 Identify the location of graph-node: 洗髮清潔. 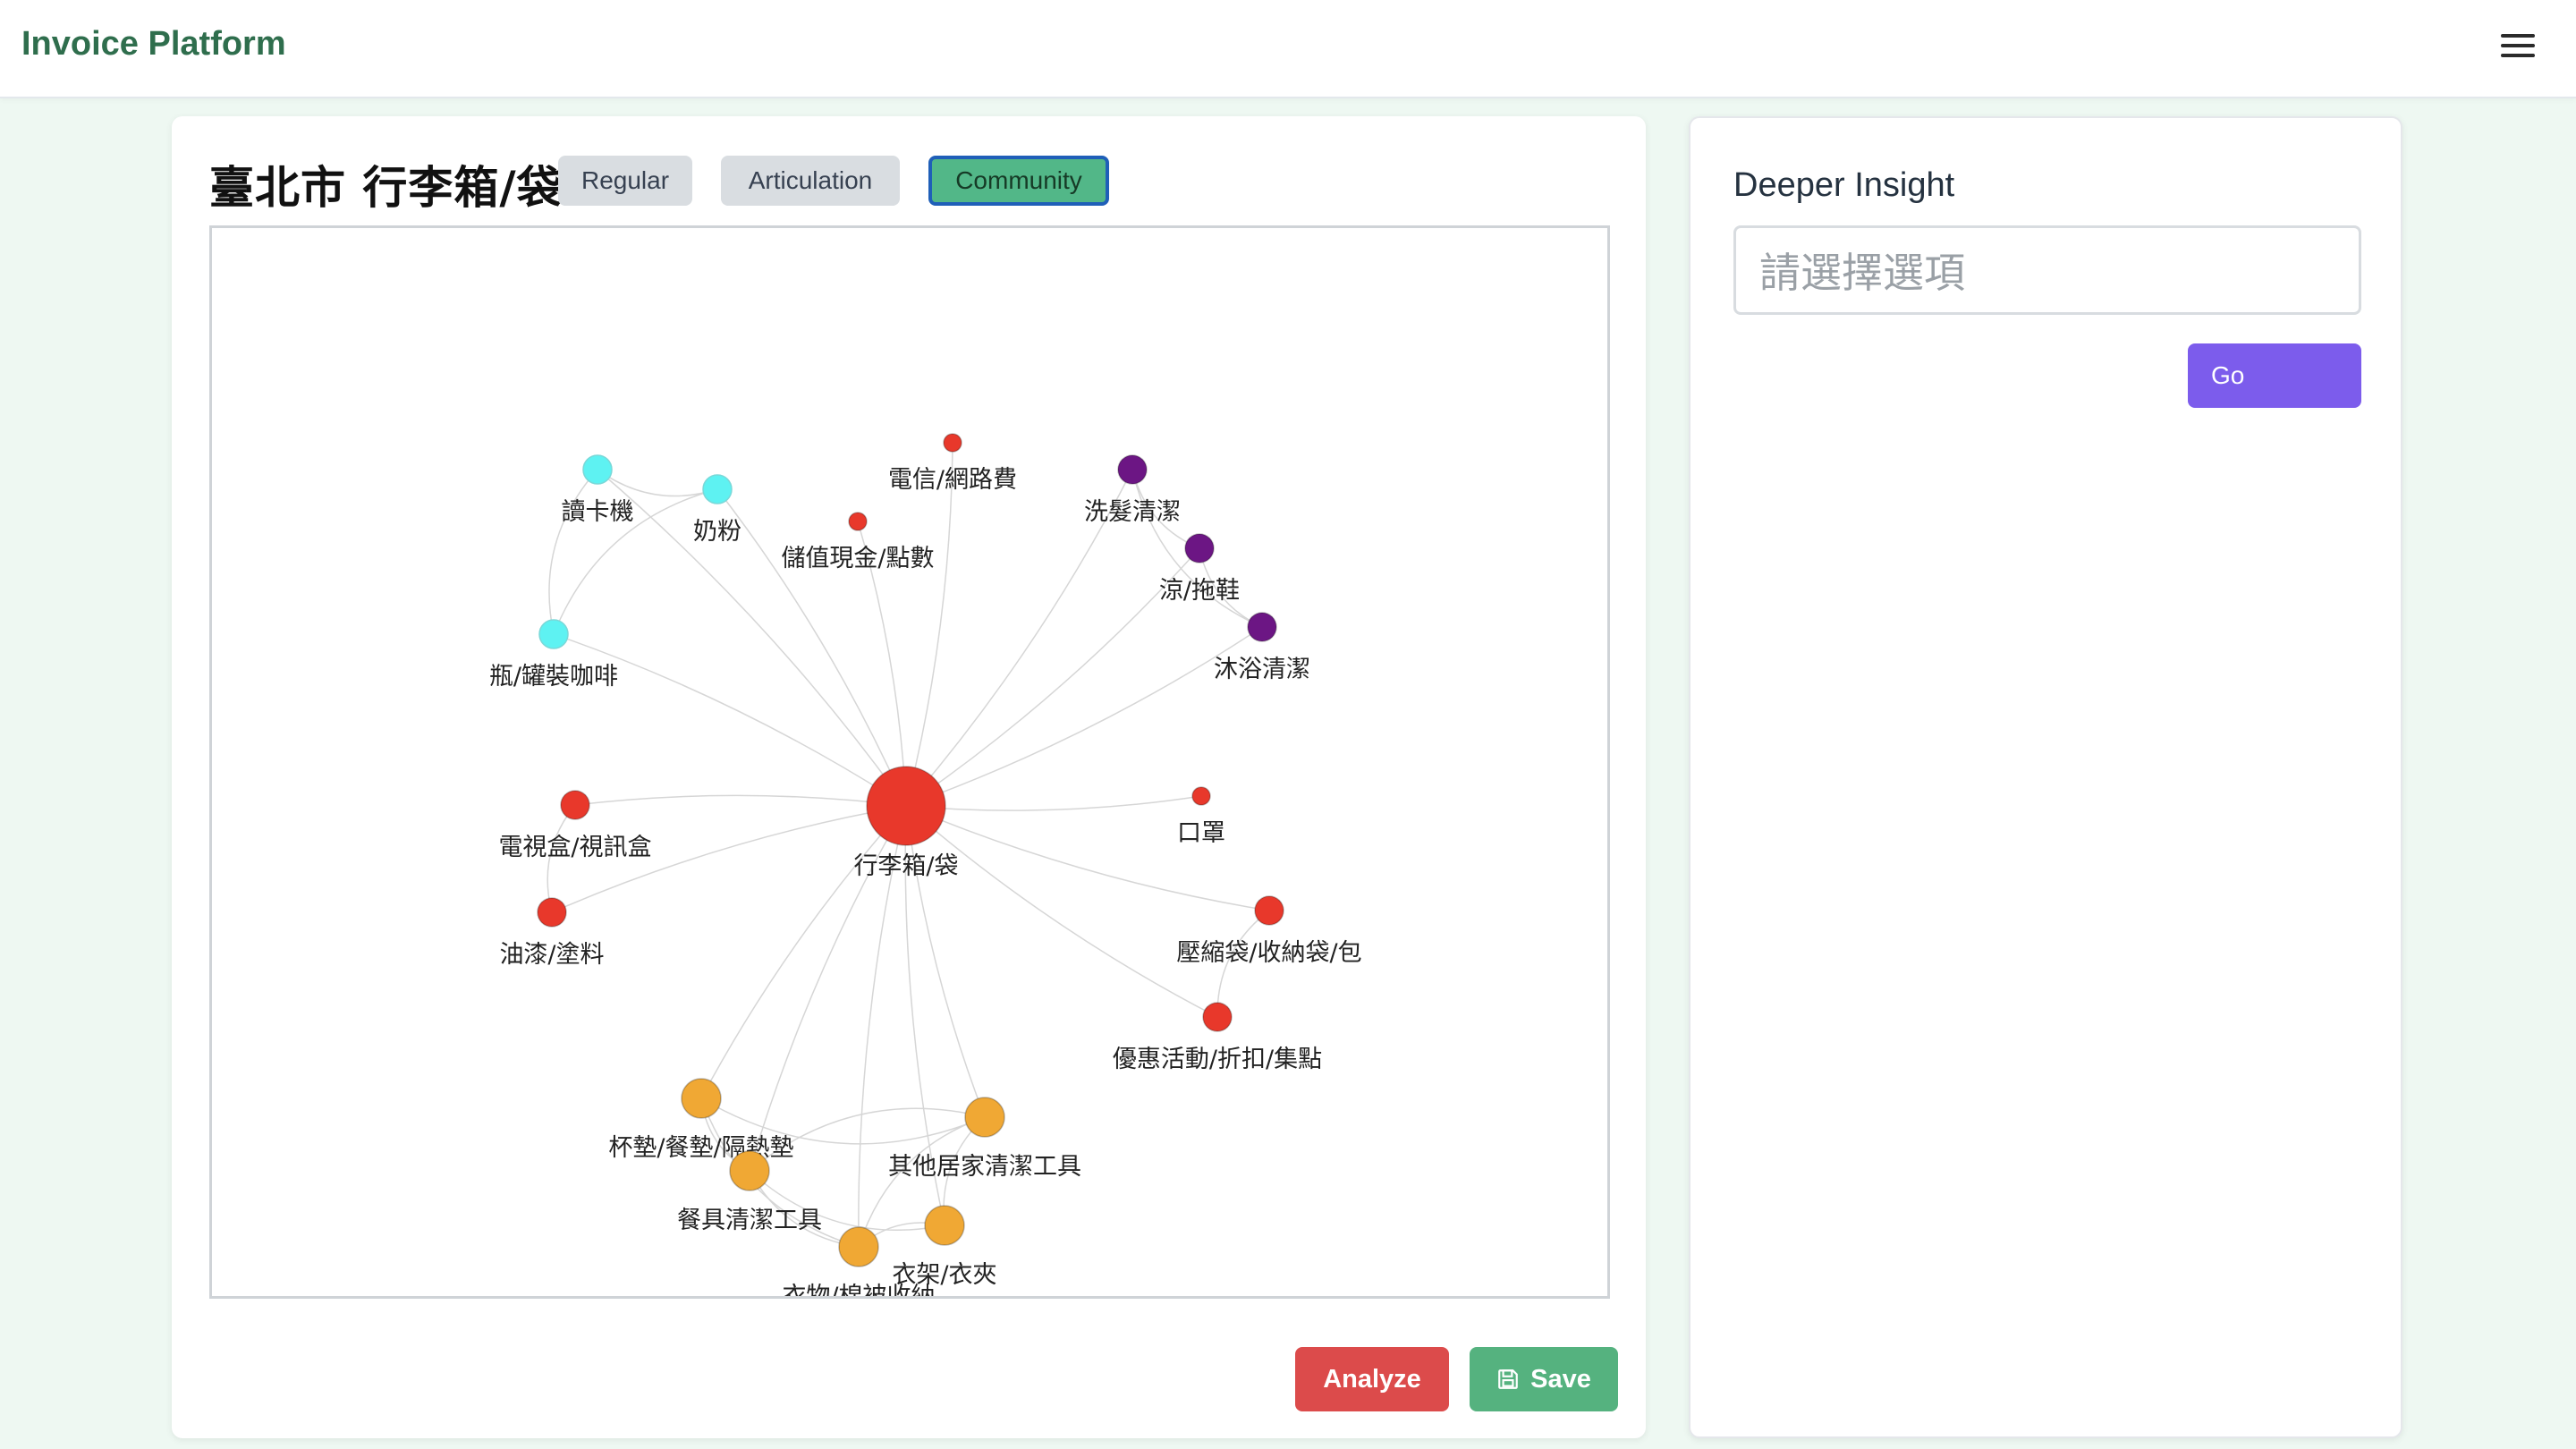
(1132, 490).